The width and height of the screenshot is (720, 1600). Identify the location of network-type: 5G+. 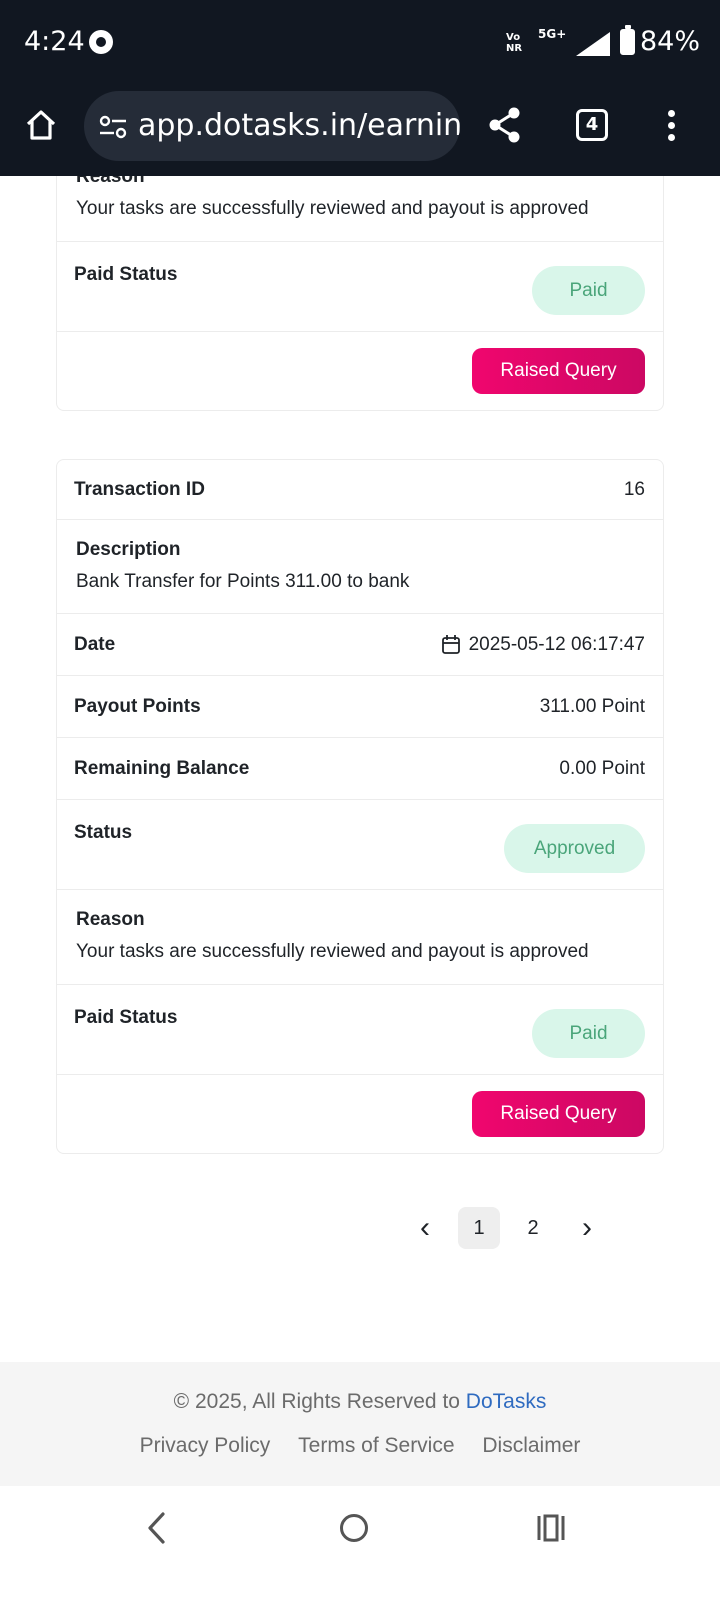
(552, 34).